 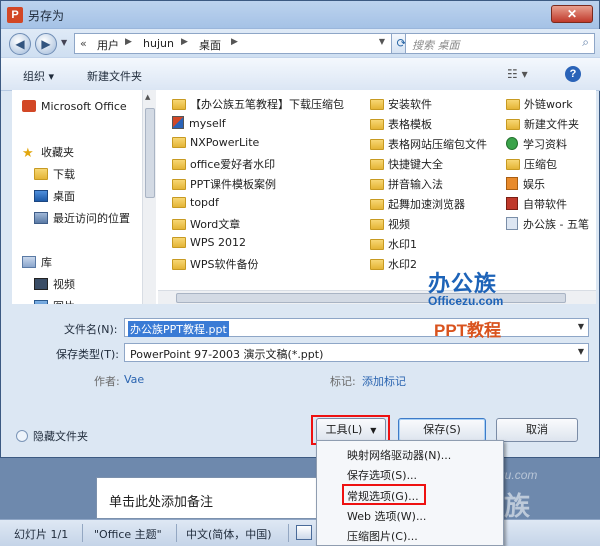 What do you see at coordinates (158, 43) in the screenshot?
I see `breadcrumb-hujun: hujun` at bounding box center [158, 43].